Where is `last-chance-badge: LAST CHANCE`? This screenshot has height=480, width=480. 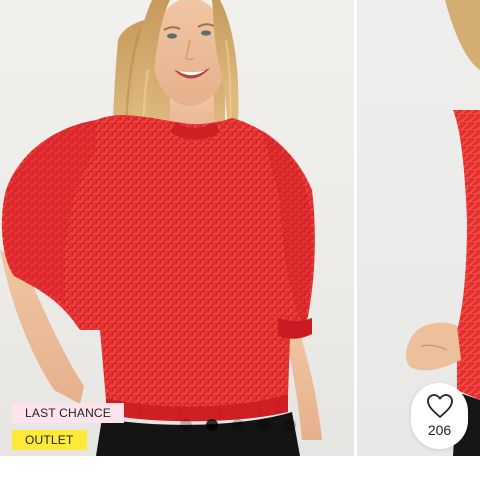 last-chance-badge: LAST CHANCE is located at coordinates (68, 413).